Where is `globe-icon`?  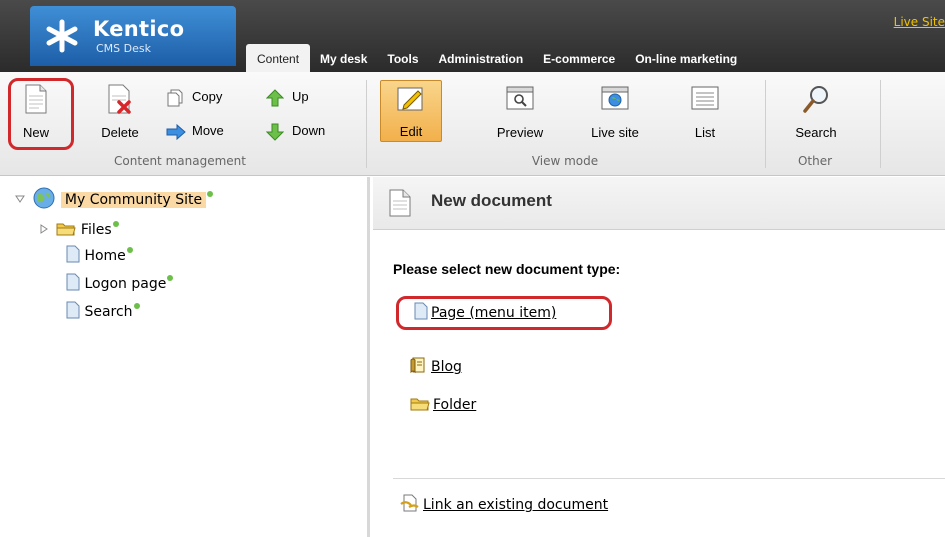 globe-icon is located at coordinates (44, 198).